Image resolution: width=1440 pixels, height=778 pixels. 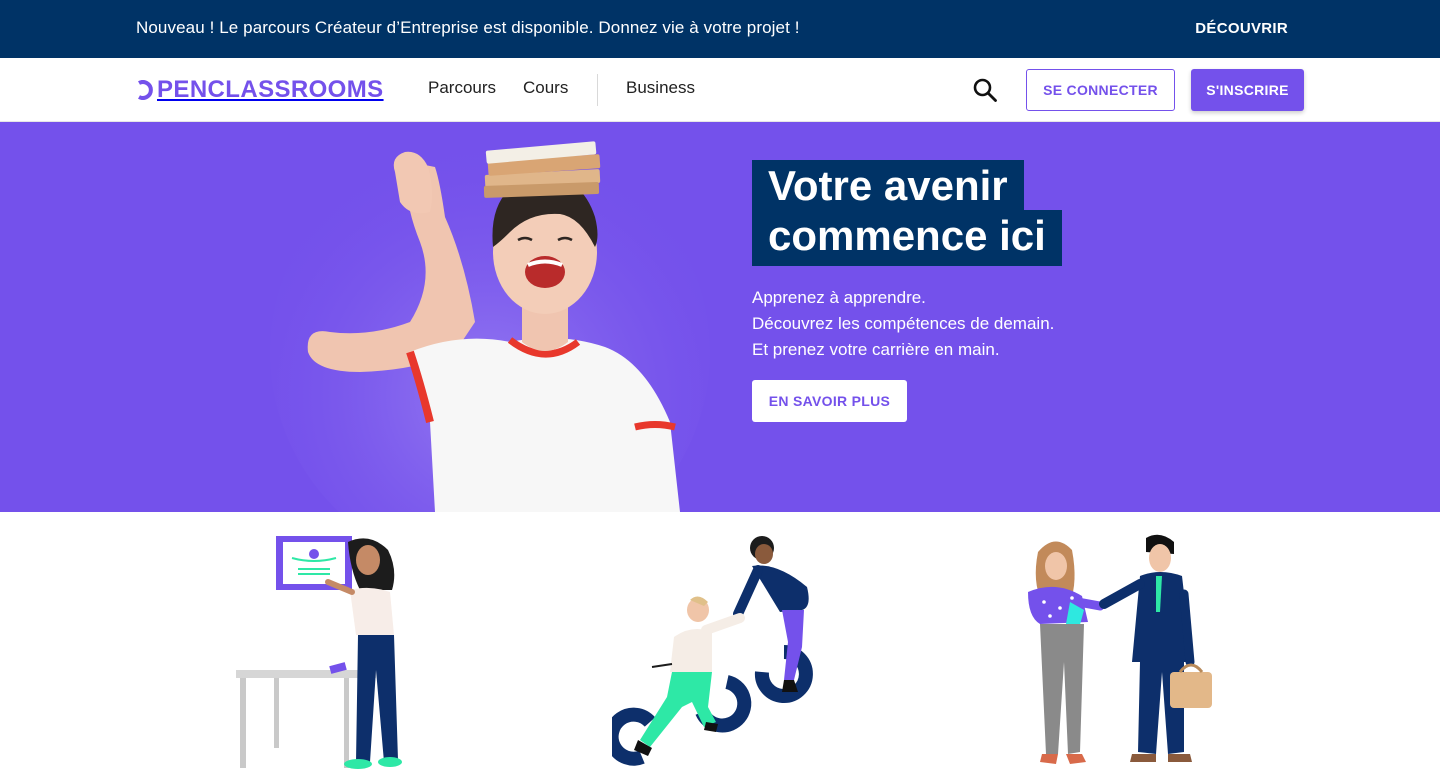 What do you see at coordinates (1100, 90) in the screenshot?
I see `login-button: SE CONNECTER` at bounding box center [1100, 90].